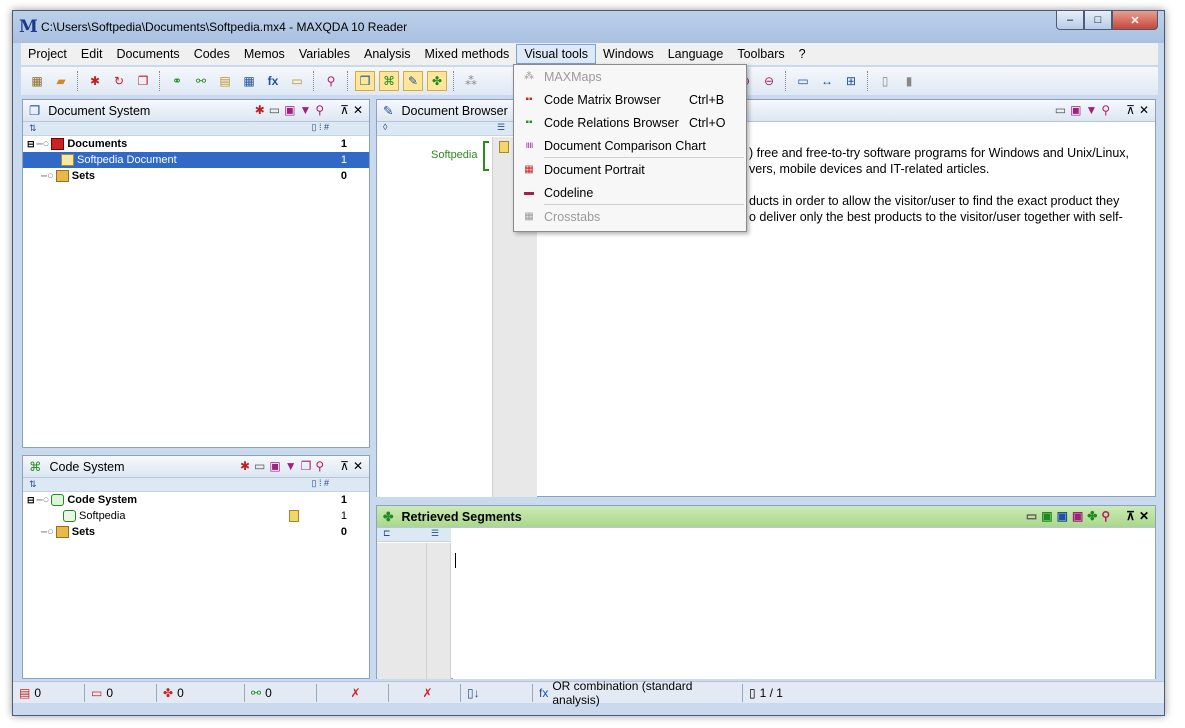  I want to click on status-analysis-mode: fx OR combination (standard analysis), so click(638, 693).